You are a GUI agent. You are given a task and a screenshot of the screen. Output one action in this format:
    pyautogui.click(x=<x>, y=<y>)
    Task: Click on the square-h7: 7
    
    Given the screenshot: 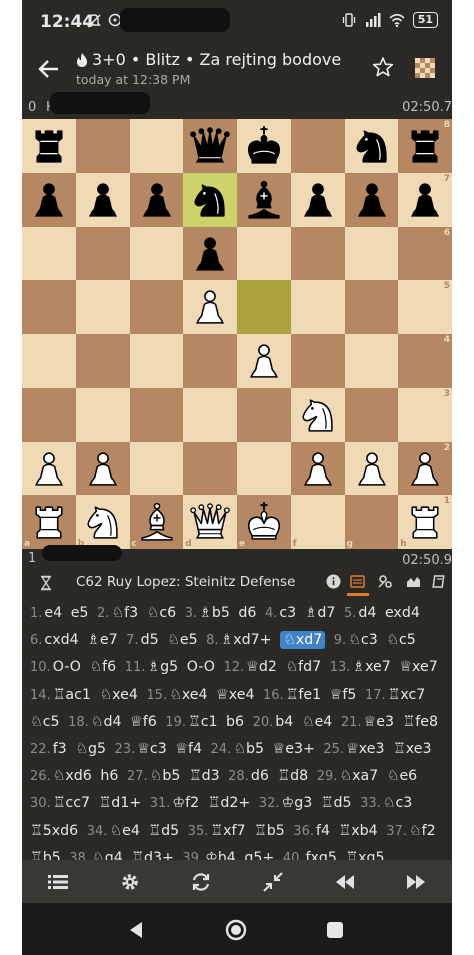 What is the action you would take?
    pyautogui.click(x=425, y=199)
    